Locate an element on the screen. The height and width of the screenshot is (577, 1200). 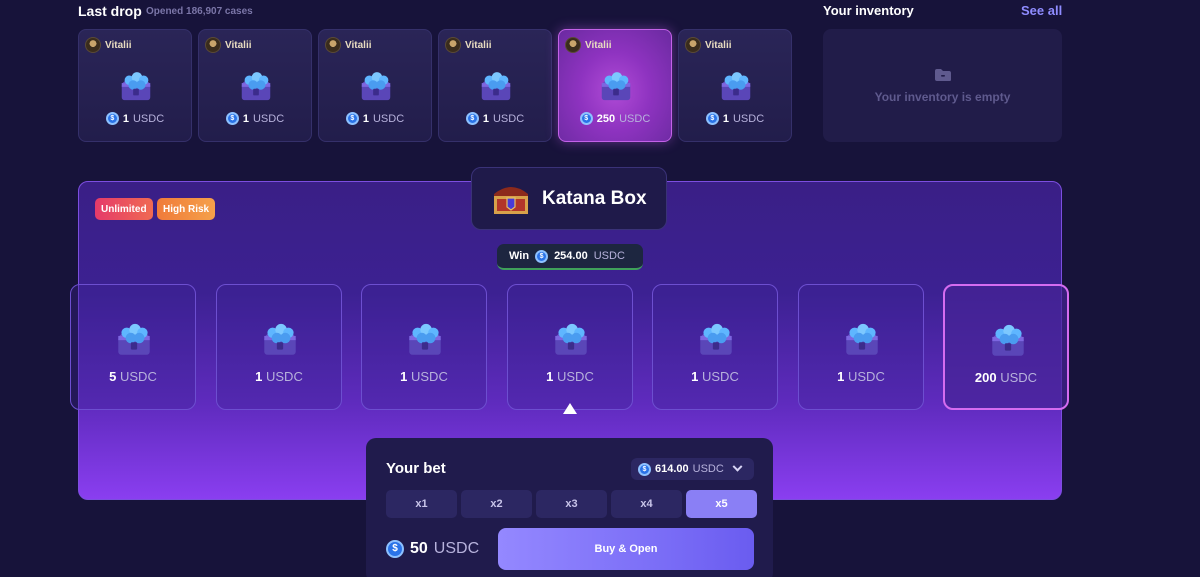
prize-card: 200 USDC is located at coordinates (1006, 347).